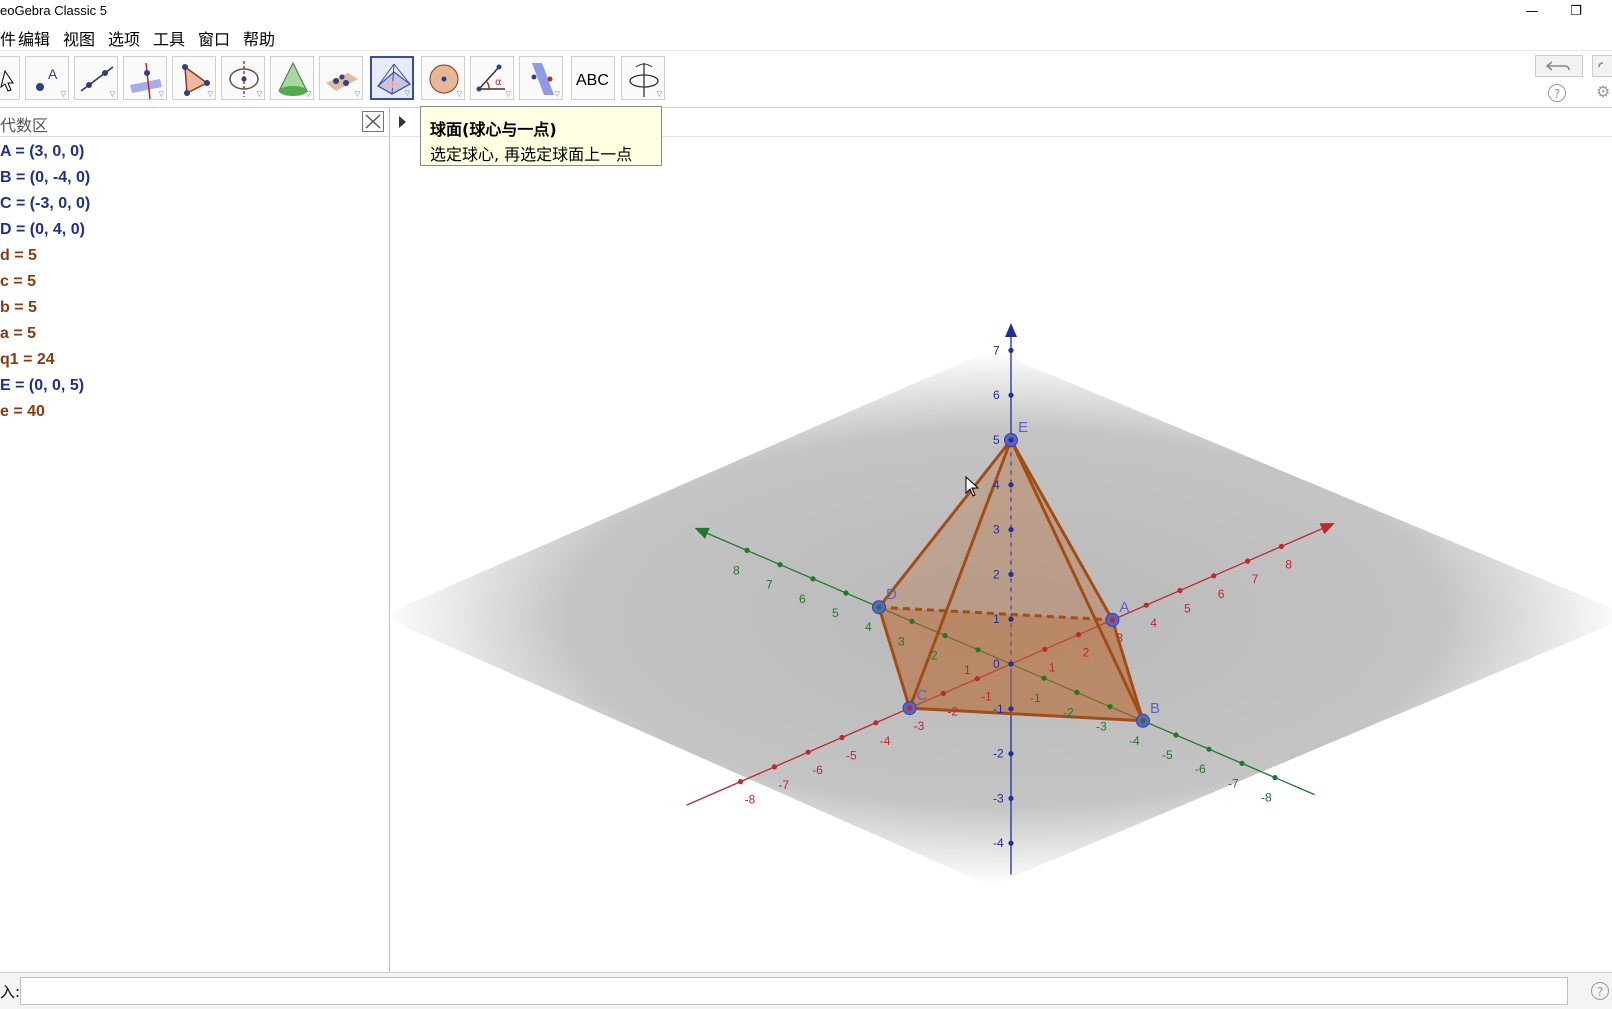 The width and height of the screenshot is (1612, 1009). What do you see at coordinates (27, 360) in the screenshot?
I see `algebra-row: q1 = 24` at bounding box center [27, 360].